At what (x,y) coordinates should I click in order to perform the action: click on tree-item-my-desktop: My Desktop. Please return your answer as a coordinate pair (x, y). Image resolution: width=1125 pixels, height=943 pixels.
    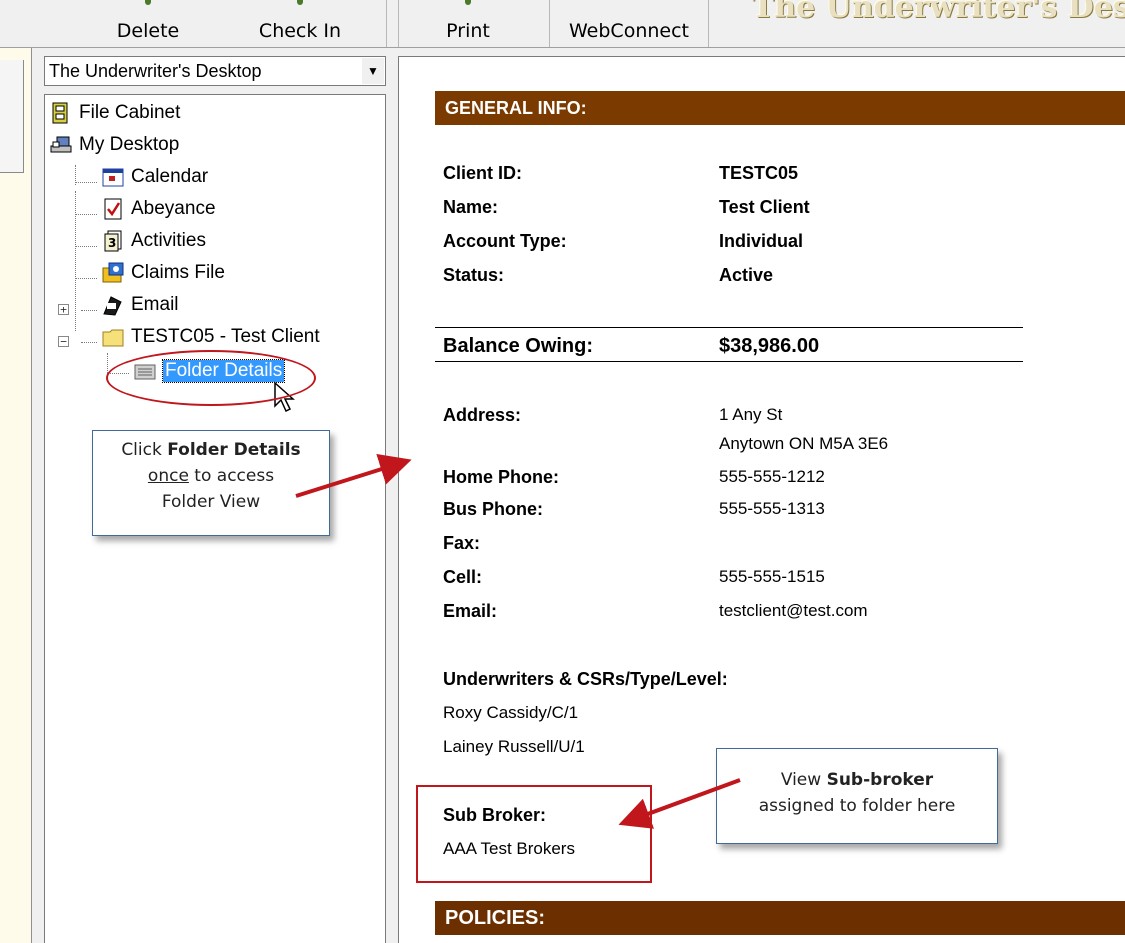
    Looking at the image, I should click on (114, 145).